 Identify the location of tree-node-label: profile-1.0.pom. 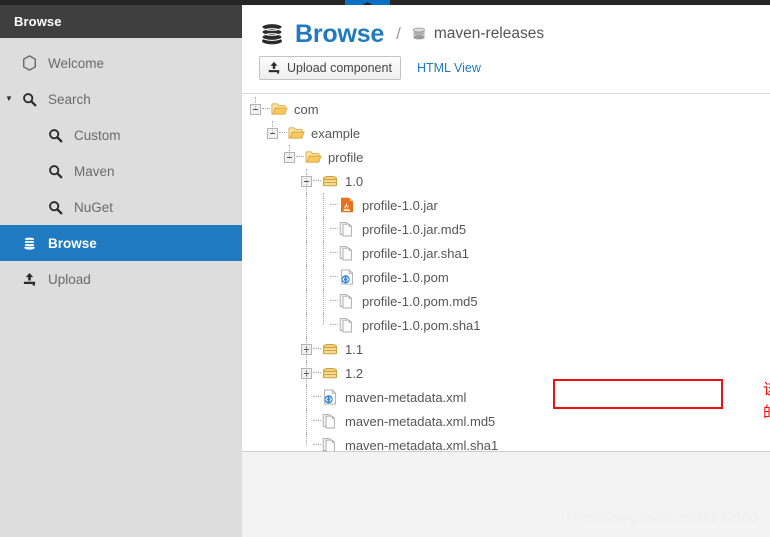
(405, 277).